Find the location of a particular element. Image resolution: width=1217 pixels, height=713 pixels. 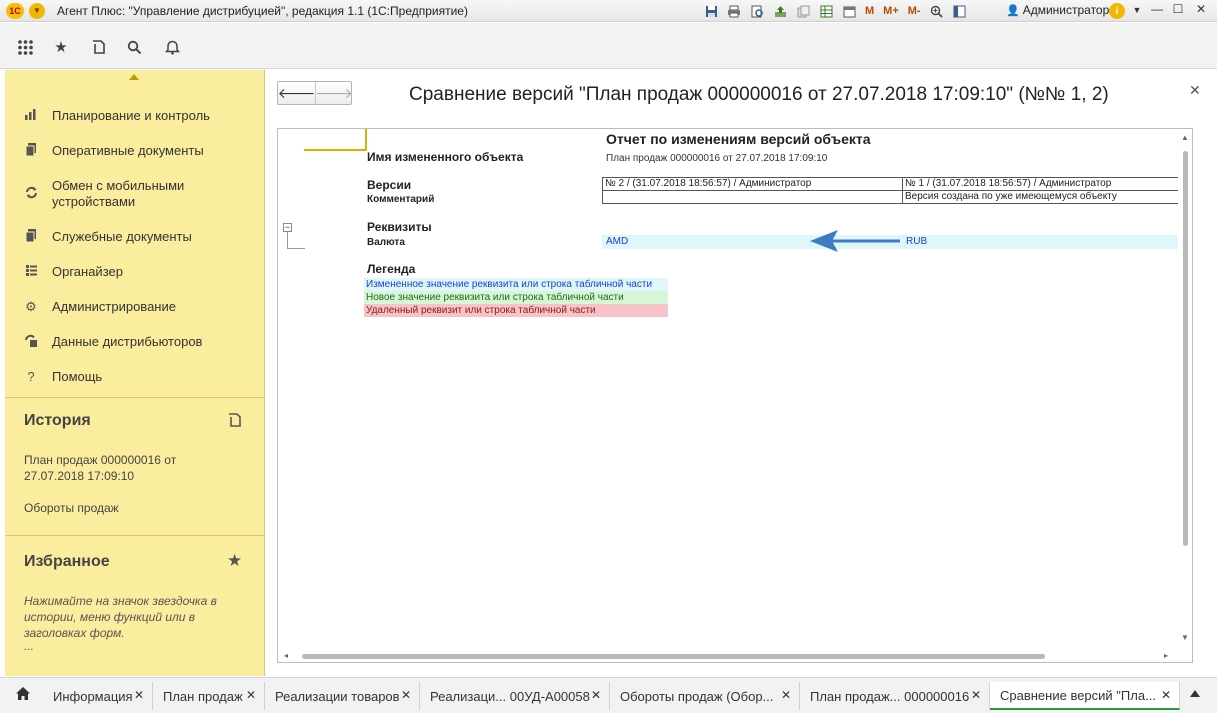

app-logo-icon: 1С is located at coordinates (15, 10).